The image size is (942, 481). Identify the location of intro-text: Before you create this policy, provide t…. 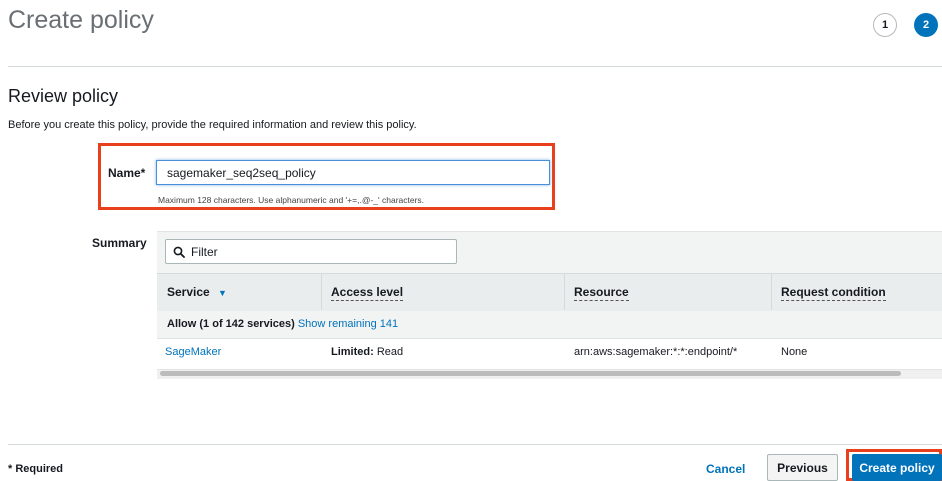
(212, 125).